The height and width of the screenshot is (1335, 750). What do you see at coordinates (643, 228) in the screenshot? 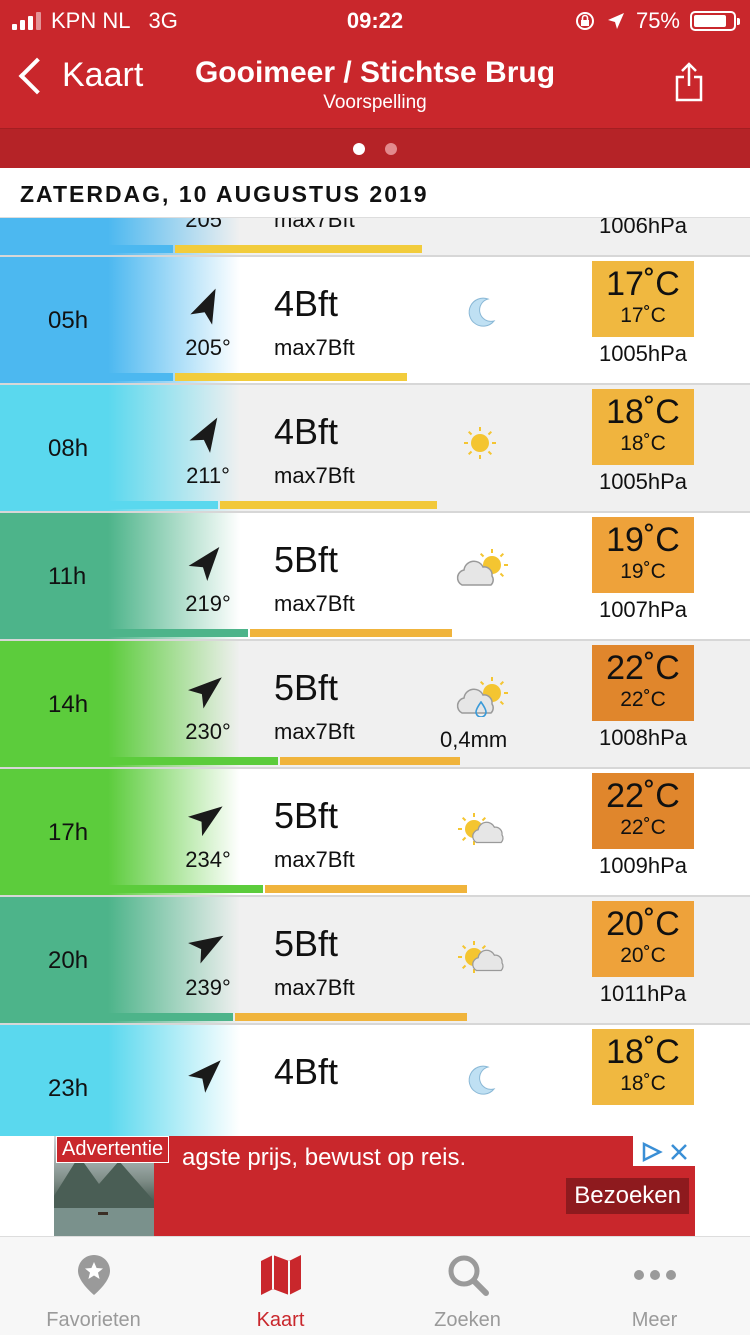
I see `air-pressure: 1006hPa` at bounding box center [643, 228].